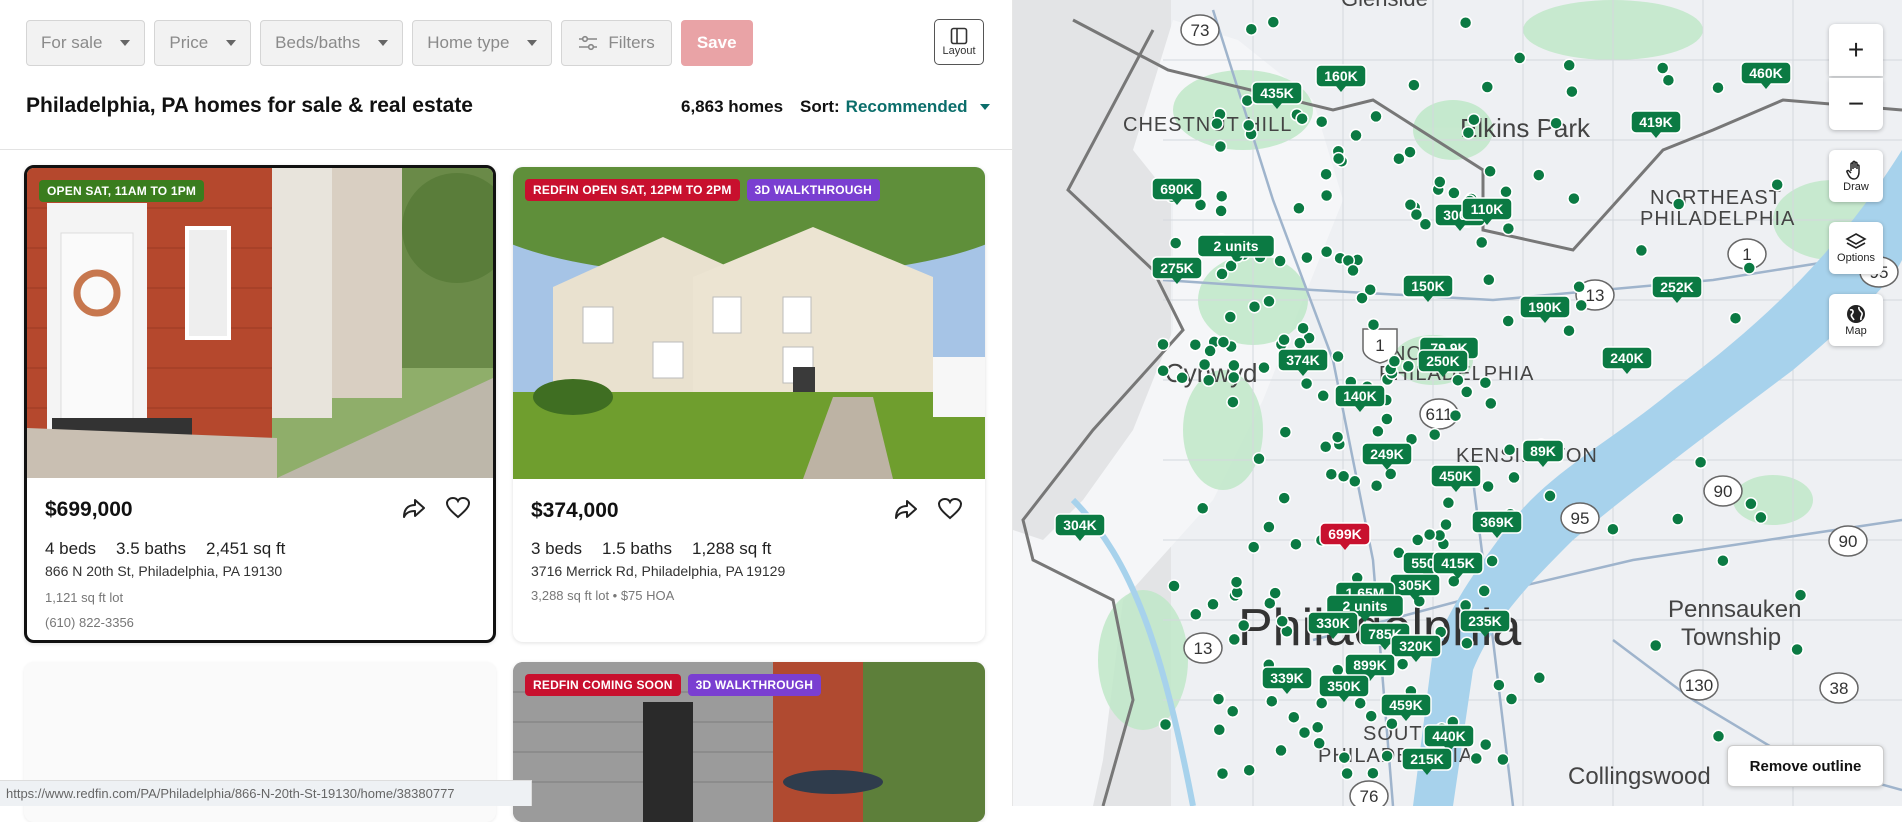 The image size is (1902, 822). What do you see at coordinates (895, 107) in the screenshot?
I see `sort-dropdown: Sort: Recommended` at bounding box center [895, 107].